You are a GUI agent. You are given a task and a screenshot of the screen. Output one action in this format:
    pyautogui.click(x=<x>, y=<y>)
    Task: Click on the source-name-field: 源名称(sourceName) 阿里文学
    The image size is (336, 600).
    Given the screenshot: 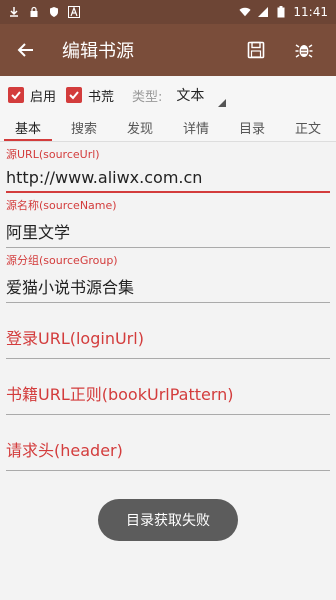 What is the action you would take?
    pyautogui.click(x=168, y=220)
    